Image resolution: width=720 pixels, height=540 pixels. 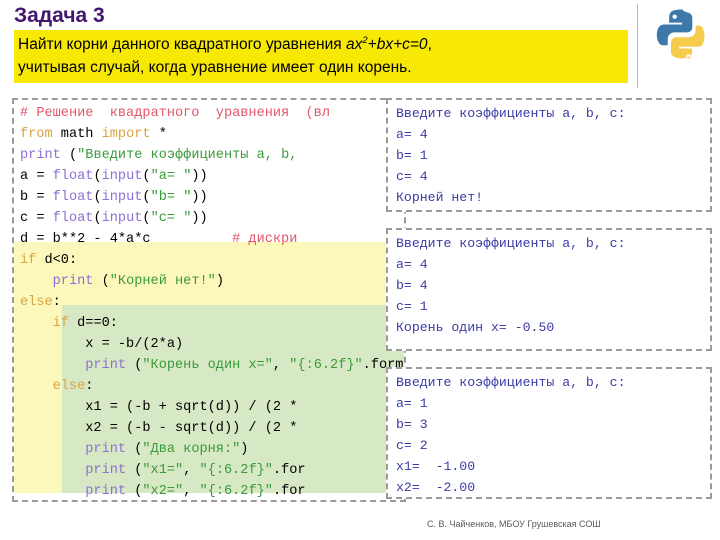 What do you see at coordinates (40, 155) in the screenshot?
I see `code-line-print-prompt: print` at bounding box center [40, 155].